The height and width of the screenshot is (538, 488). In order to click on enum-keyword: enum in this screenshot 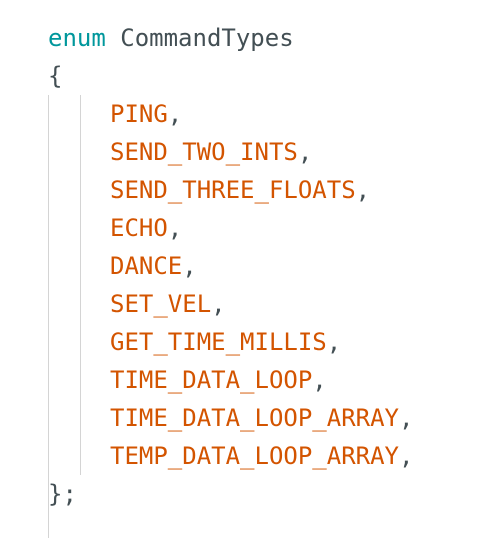, I will do `click(77, 38)`.